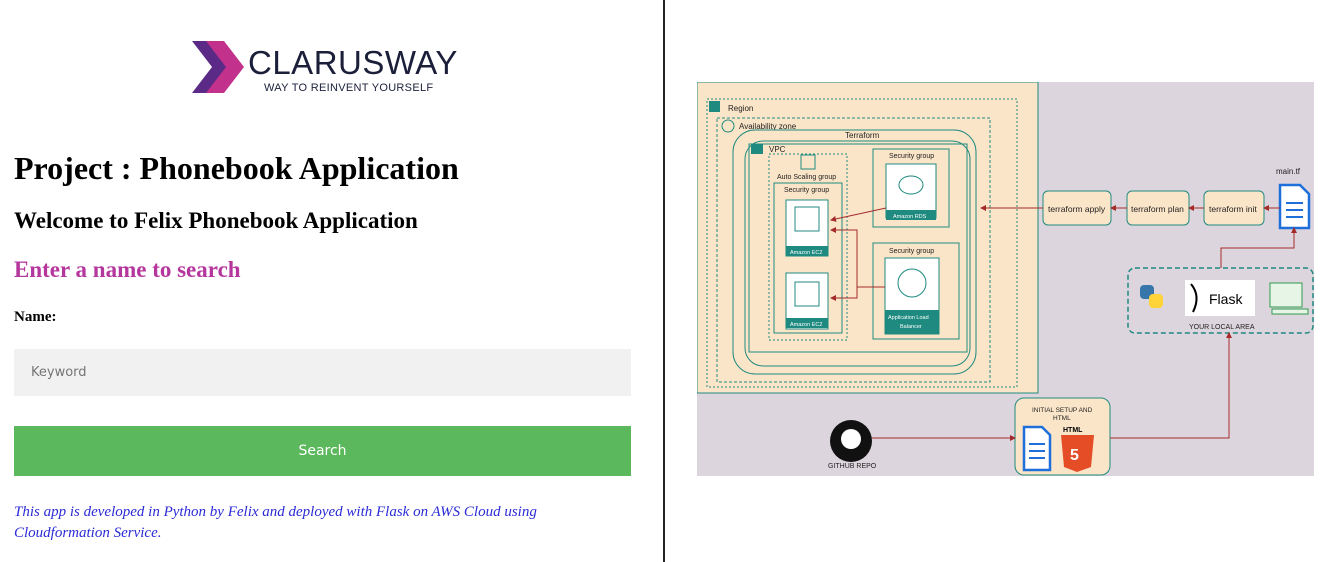 The image size is (1330, 562). What do you see at coordinates (911, 156) in the screenshot?
I see `rds-security-group-label: Security group` at bounding box center [911, 156].